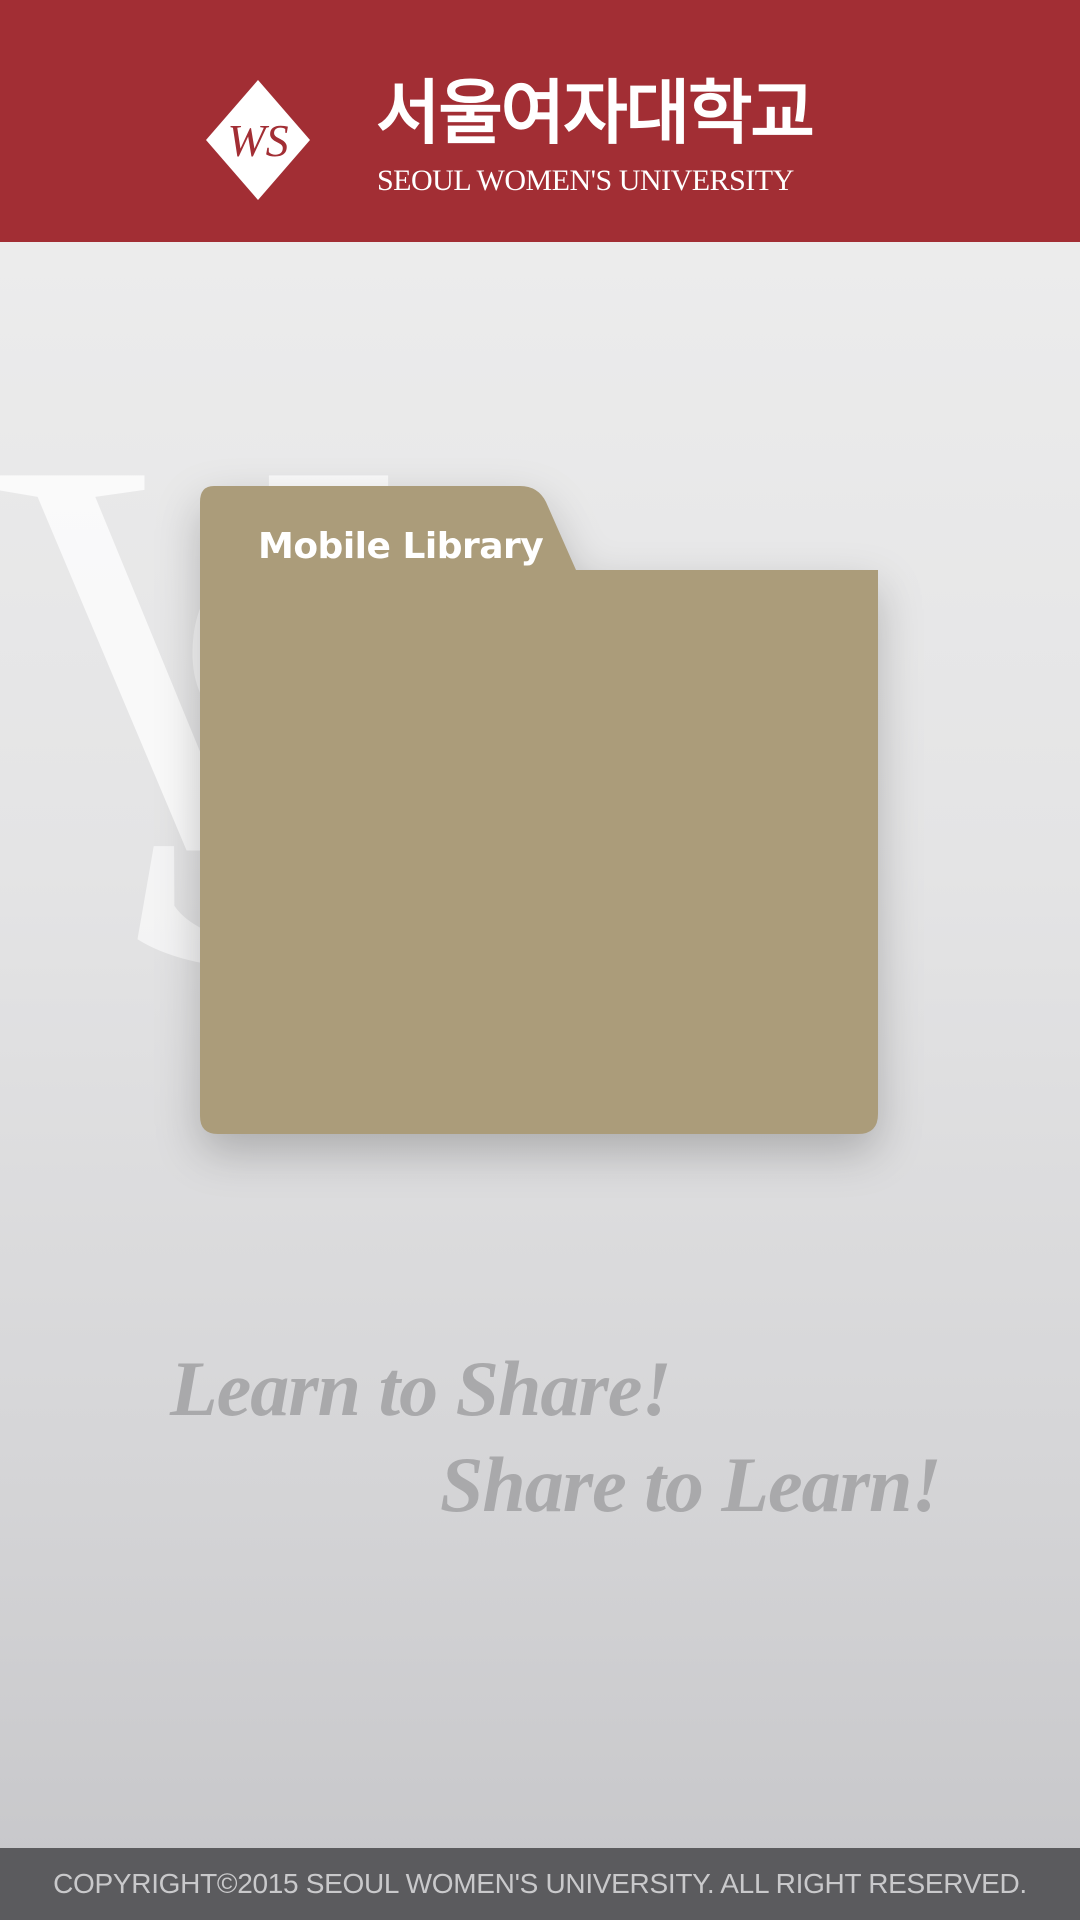  I want to click on university-name-korean: 서울여자대학교, so click(595, 113).